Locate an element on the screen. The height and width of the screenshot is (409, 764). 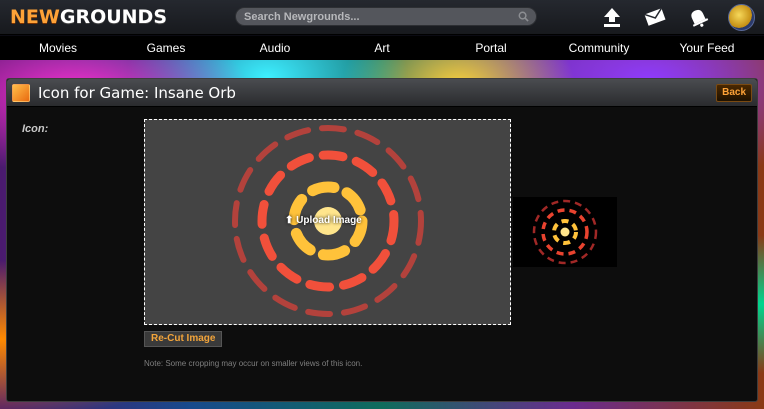
upload-icon is located at coordinates (612, 17).